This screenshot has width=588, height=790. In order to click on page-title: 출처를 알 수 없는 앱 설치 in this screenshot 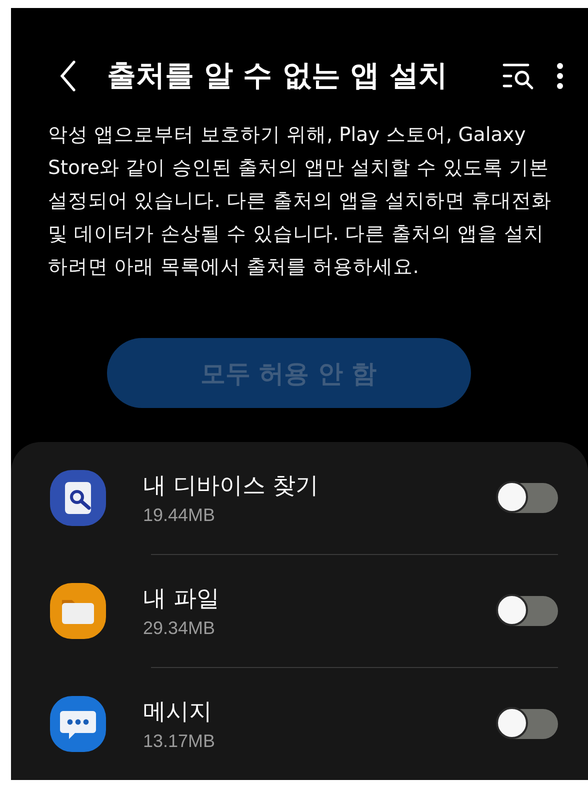, I will do `click(277, 75)`.